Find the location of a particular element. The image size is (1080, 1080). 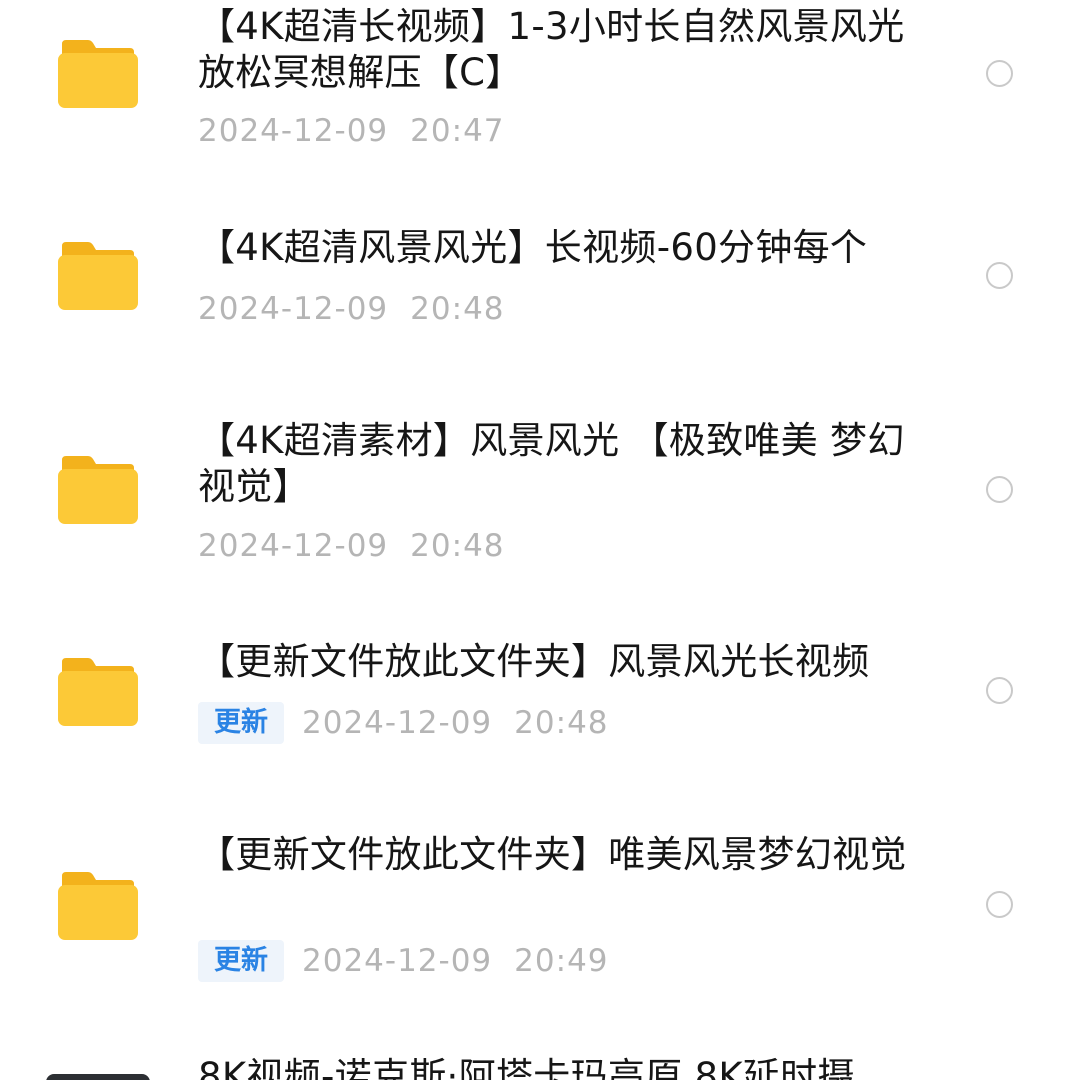

file-meta: 更新 2024-12-09 20:49 is located at coordinates (403, 961).